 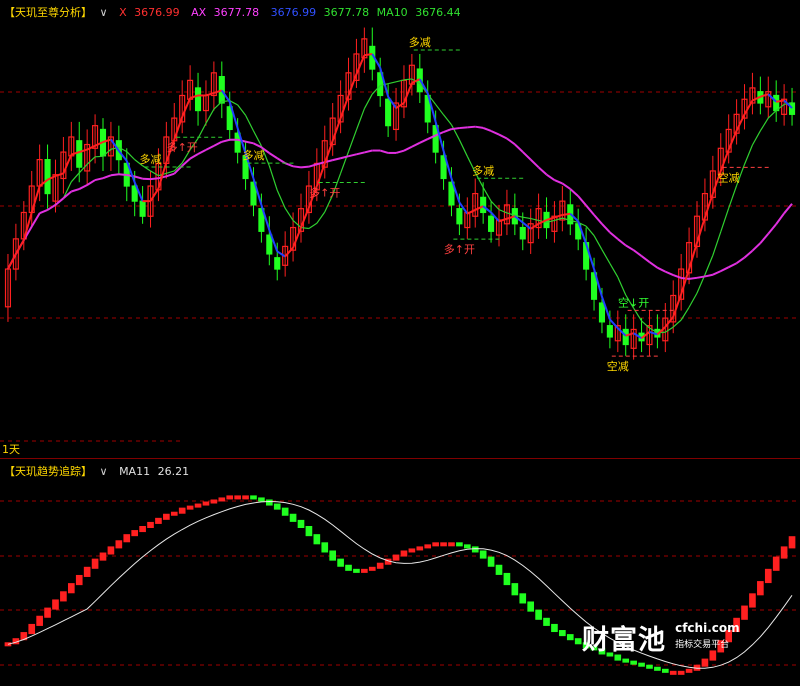 What do you see at coordinates (182, 147) in the screenshot?
I see `signal-label: 多↑开` at bounding box center [182, 147].